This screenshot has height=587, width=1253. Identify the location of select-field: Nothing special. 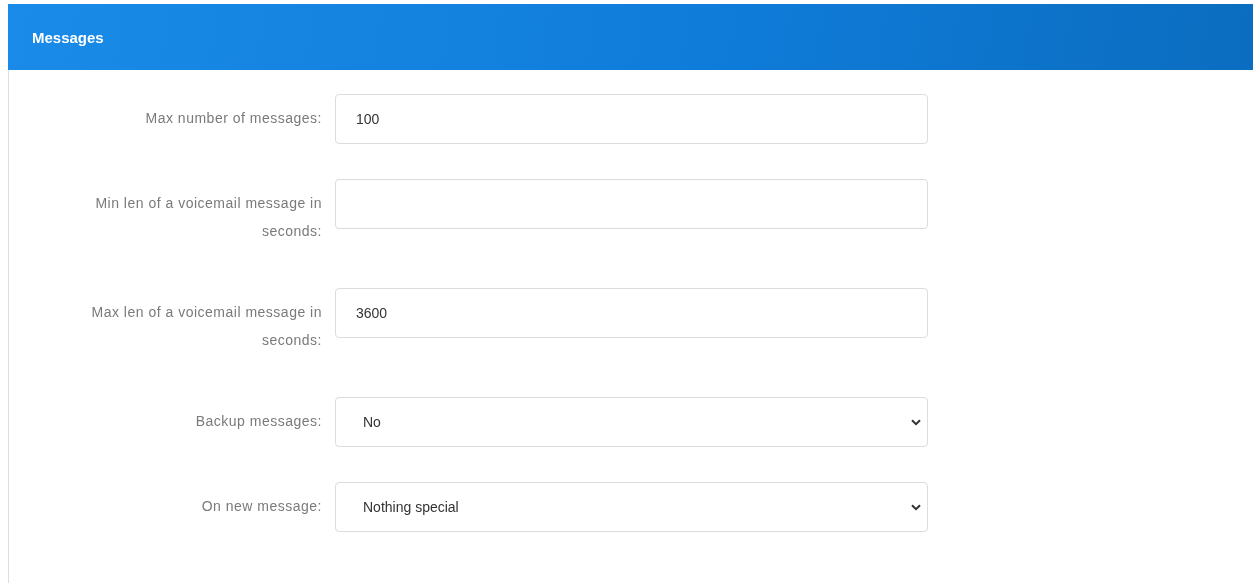
(631, 507).